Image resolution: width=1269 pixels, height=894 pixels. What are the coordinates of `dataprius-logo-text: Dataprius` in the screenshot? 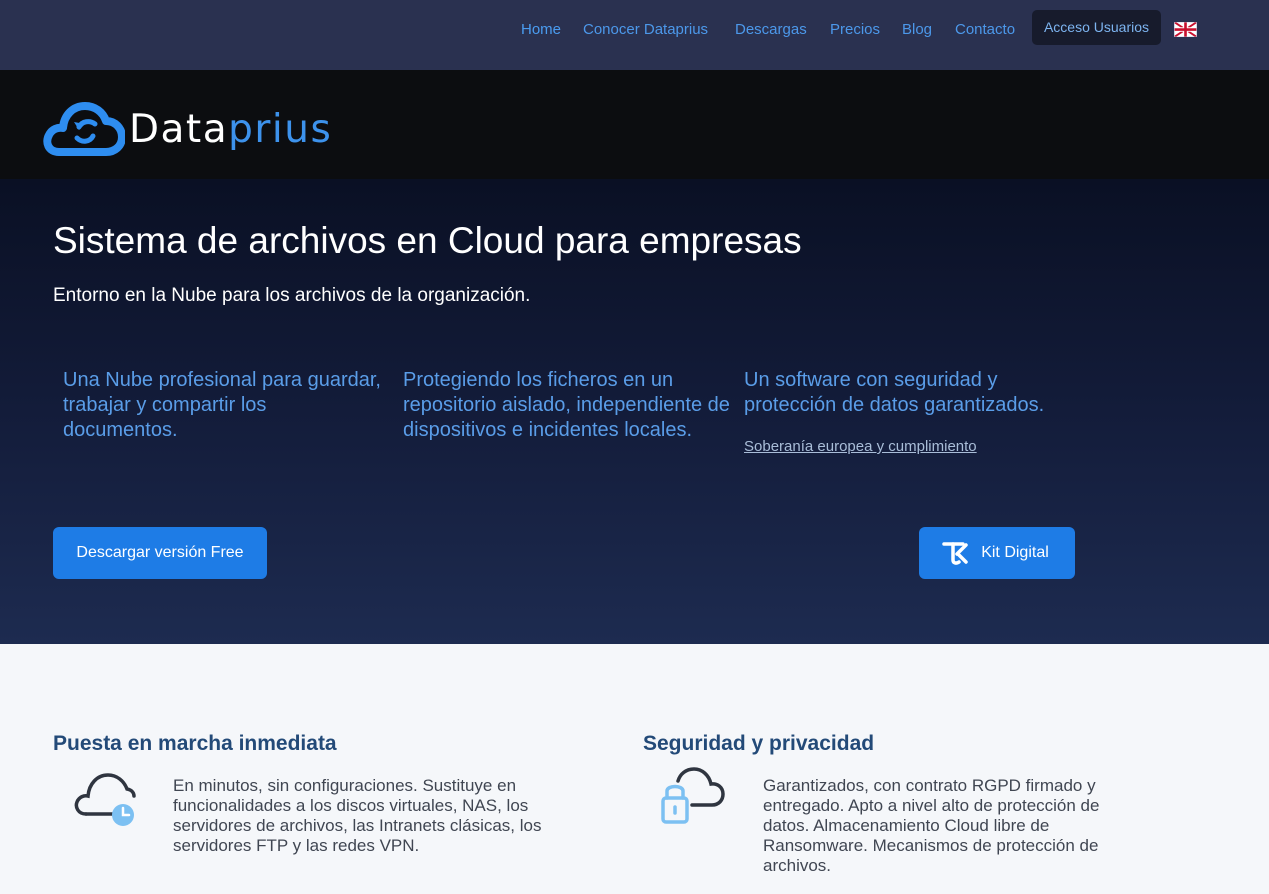 It's located at (230, 130).